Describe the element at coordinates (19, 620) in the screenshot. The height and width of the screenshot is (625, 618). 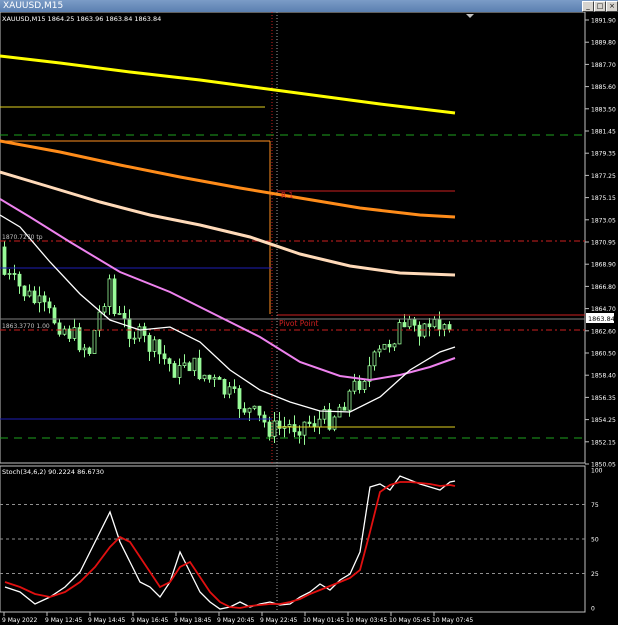
I see `time-tick-label: 9 May 2022` at that location.